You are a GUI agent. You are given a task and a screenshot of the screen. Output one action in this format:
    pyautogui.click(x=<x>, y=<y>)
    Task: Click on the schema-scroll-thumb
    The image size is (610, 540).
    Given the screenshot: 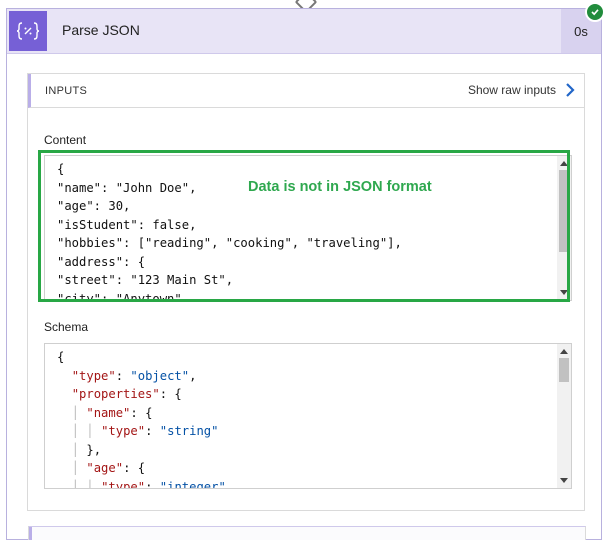 What is the action you would take?
    pyautogui.click(x=564, y=370)
    